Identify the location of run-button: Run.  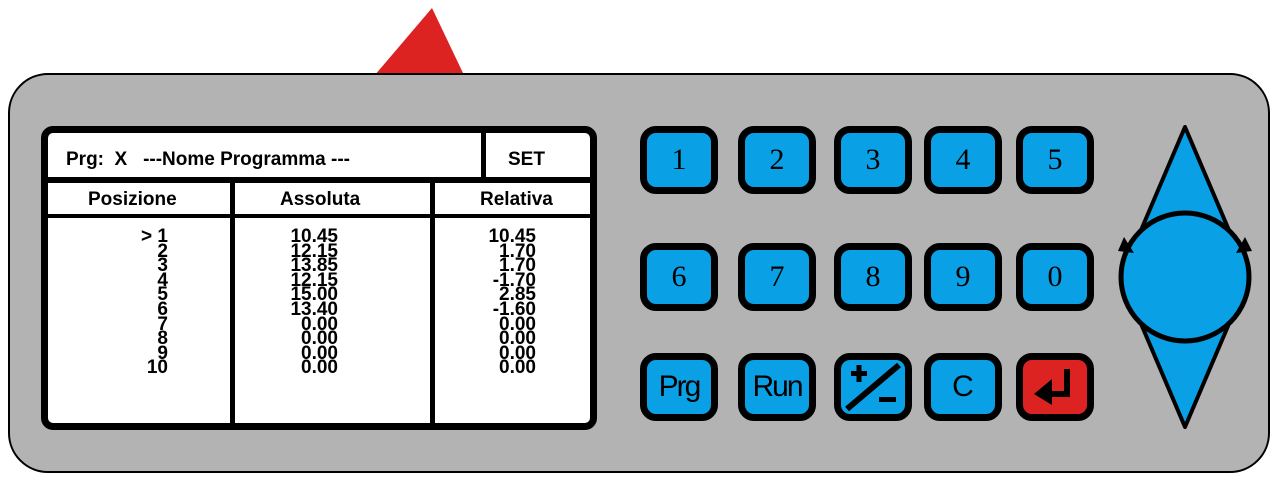
(777, 387).